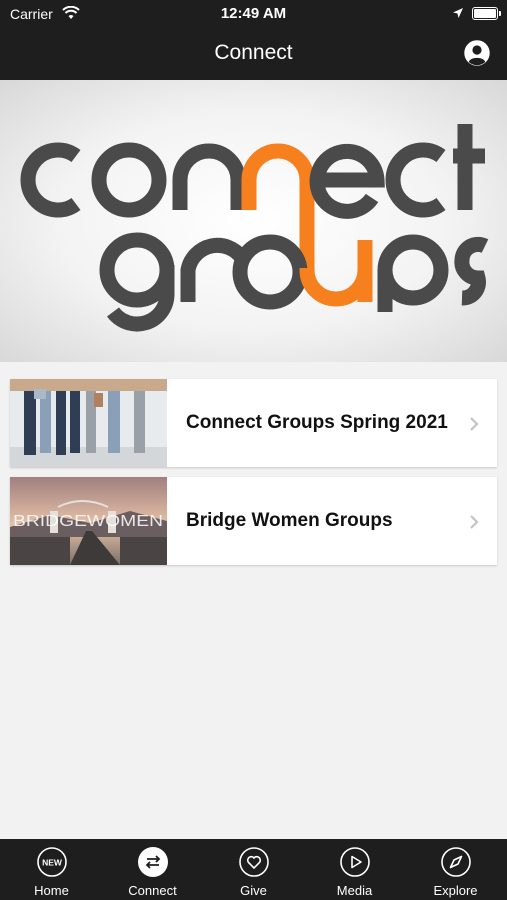 The image size is (507, 900). I want to click on svg-text: NEW, so click(52, 863).